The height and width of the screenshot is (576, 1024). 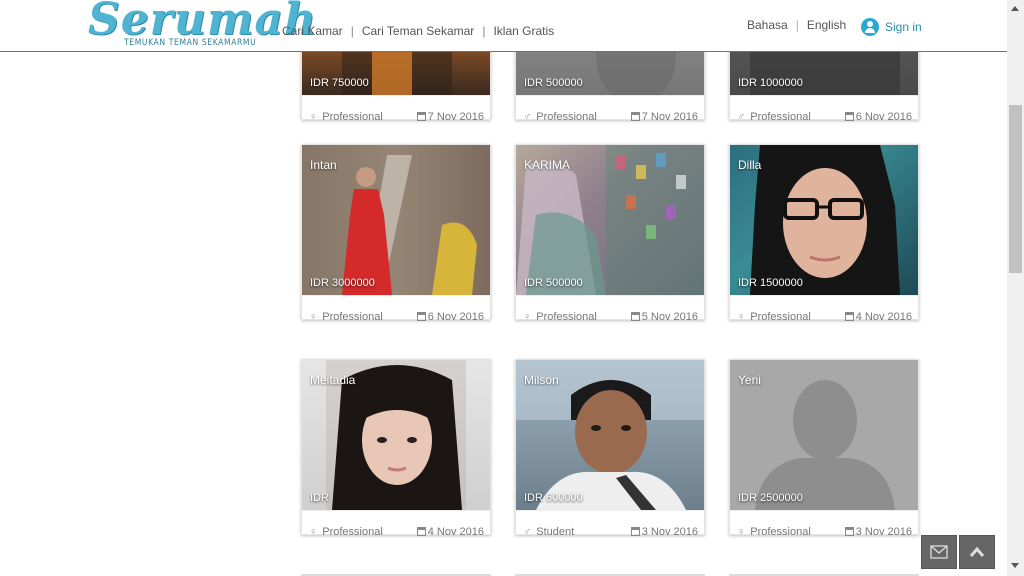 What do you see at coordinates (190, 43) in the screenshot?
I see `logo-tagline: TEMUKAN TEMAN SEKAMARMU` at bounding box center [190, 43].